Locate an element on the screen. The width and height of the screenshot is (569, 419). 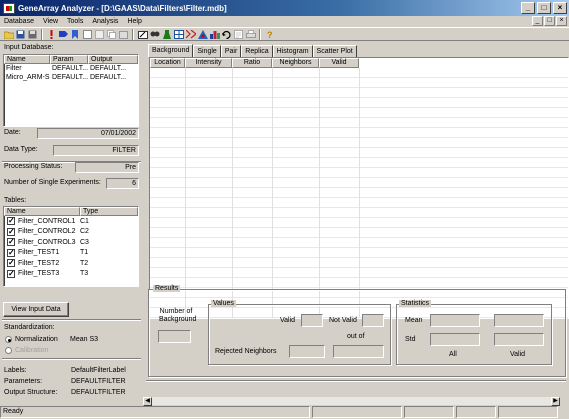
tab-pair: Pair is located at coordinates (231, 51).